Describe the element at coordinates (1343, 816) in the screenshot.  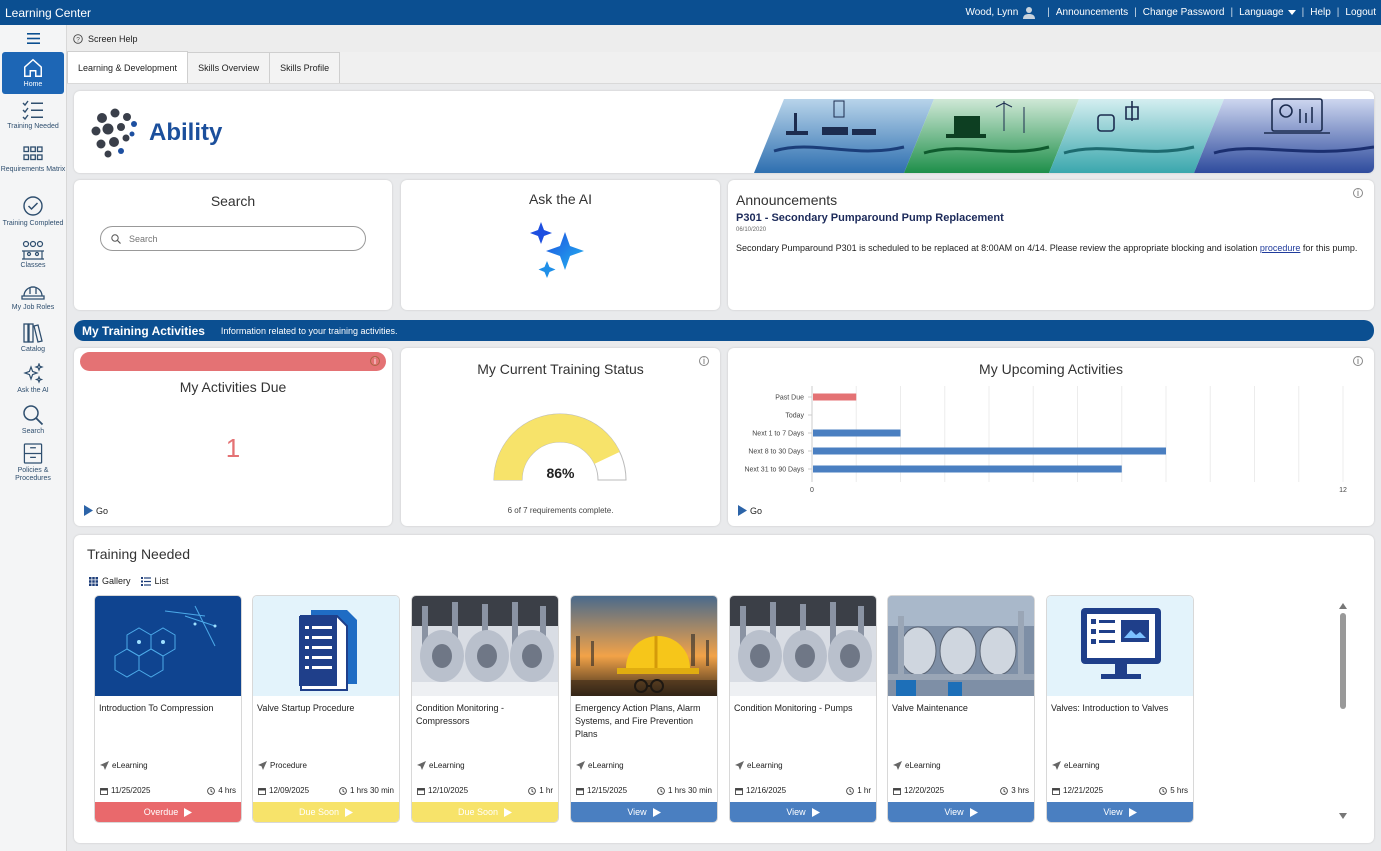
I see `scroll-down-icon` at that location.